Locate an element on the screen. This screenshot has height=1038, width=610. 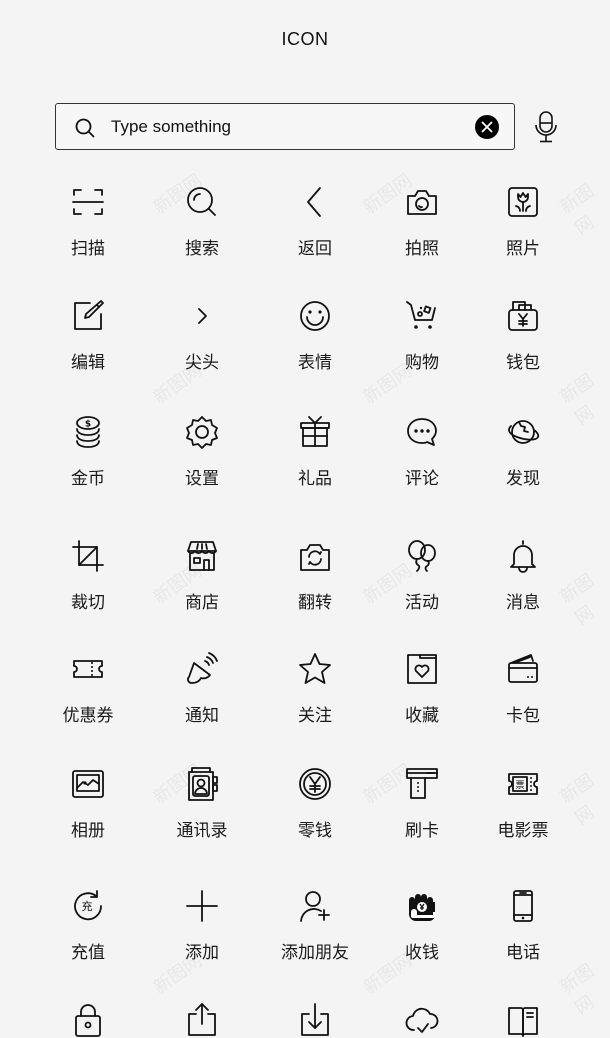
crop-icon is located at coordinates (88, 556).